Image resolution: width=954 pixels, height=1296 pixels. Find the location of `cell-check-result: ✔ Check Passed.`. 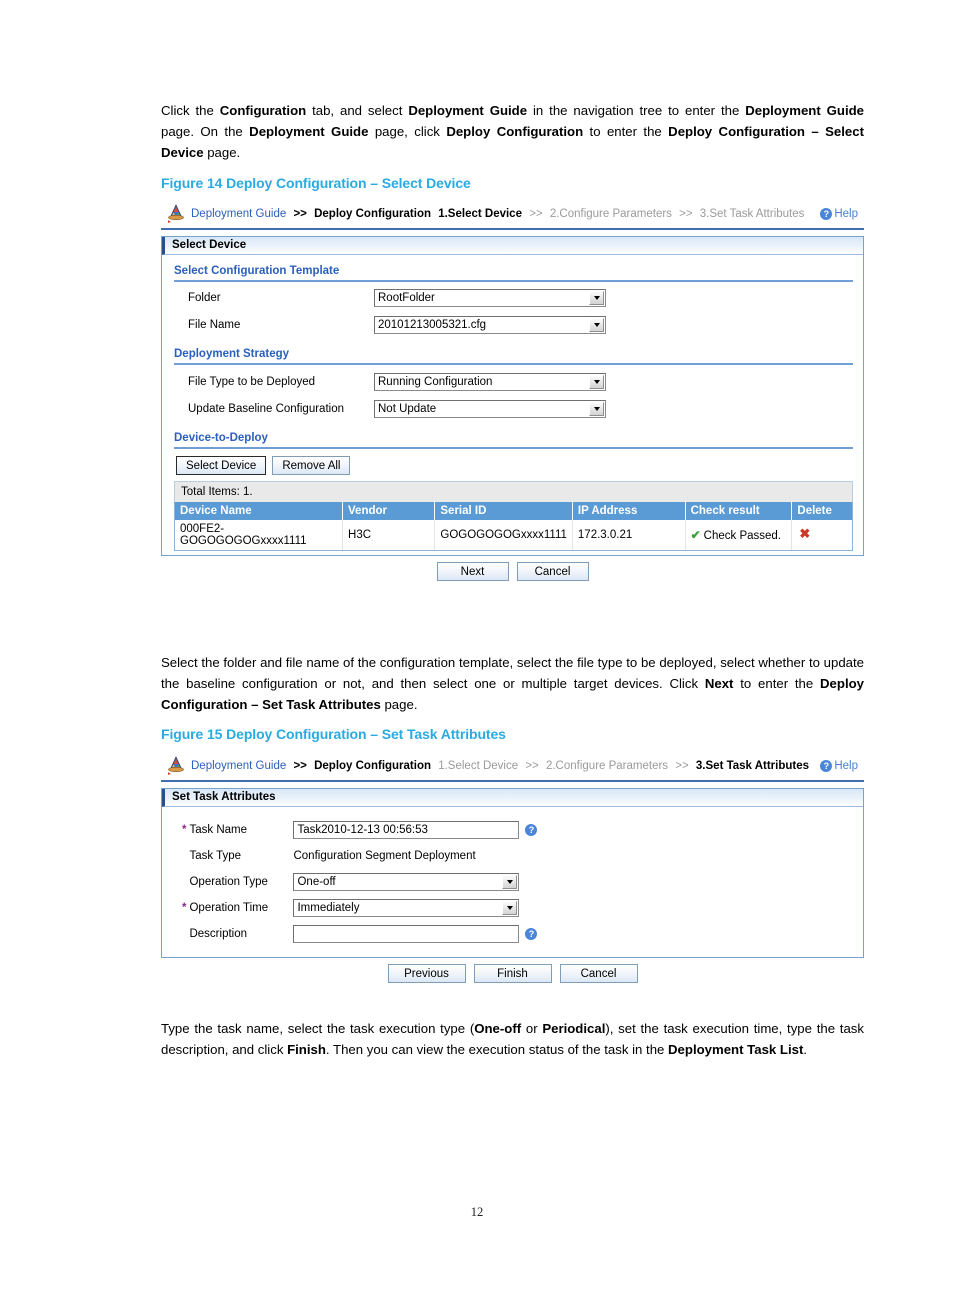

cell-check-result: ✔ Check Passed. is located at coordinates (739, 535).